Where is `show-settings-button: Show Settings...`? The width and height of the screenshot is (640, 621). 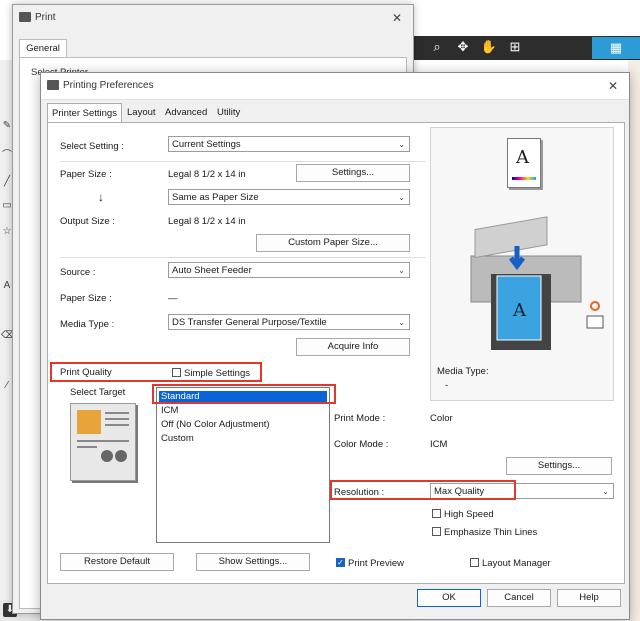
show-settings-button: Show Settings... is located at coordinates (253, 562).